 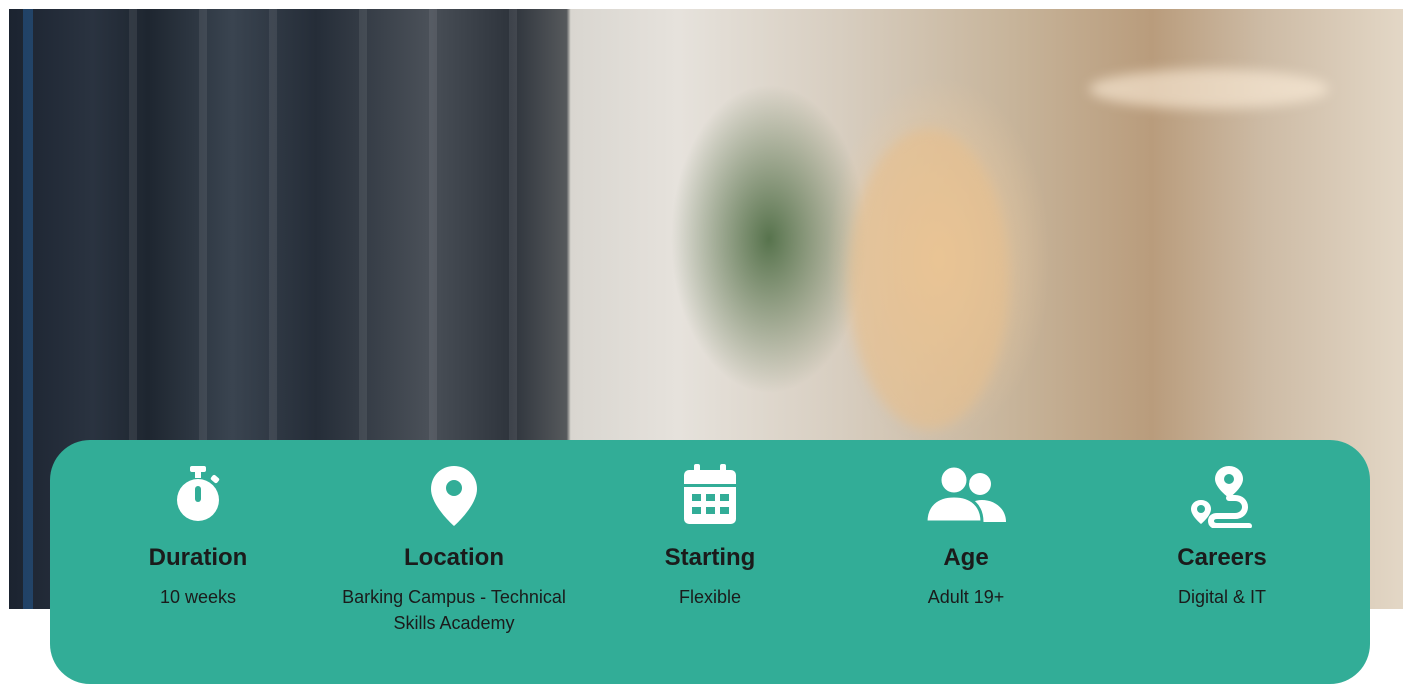 I want to click on info-title: Location, so click(x=454, y=557).